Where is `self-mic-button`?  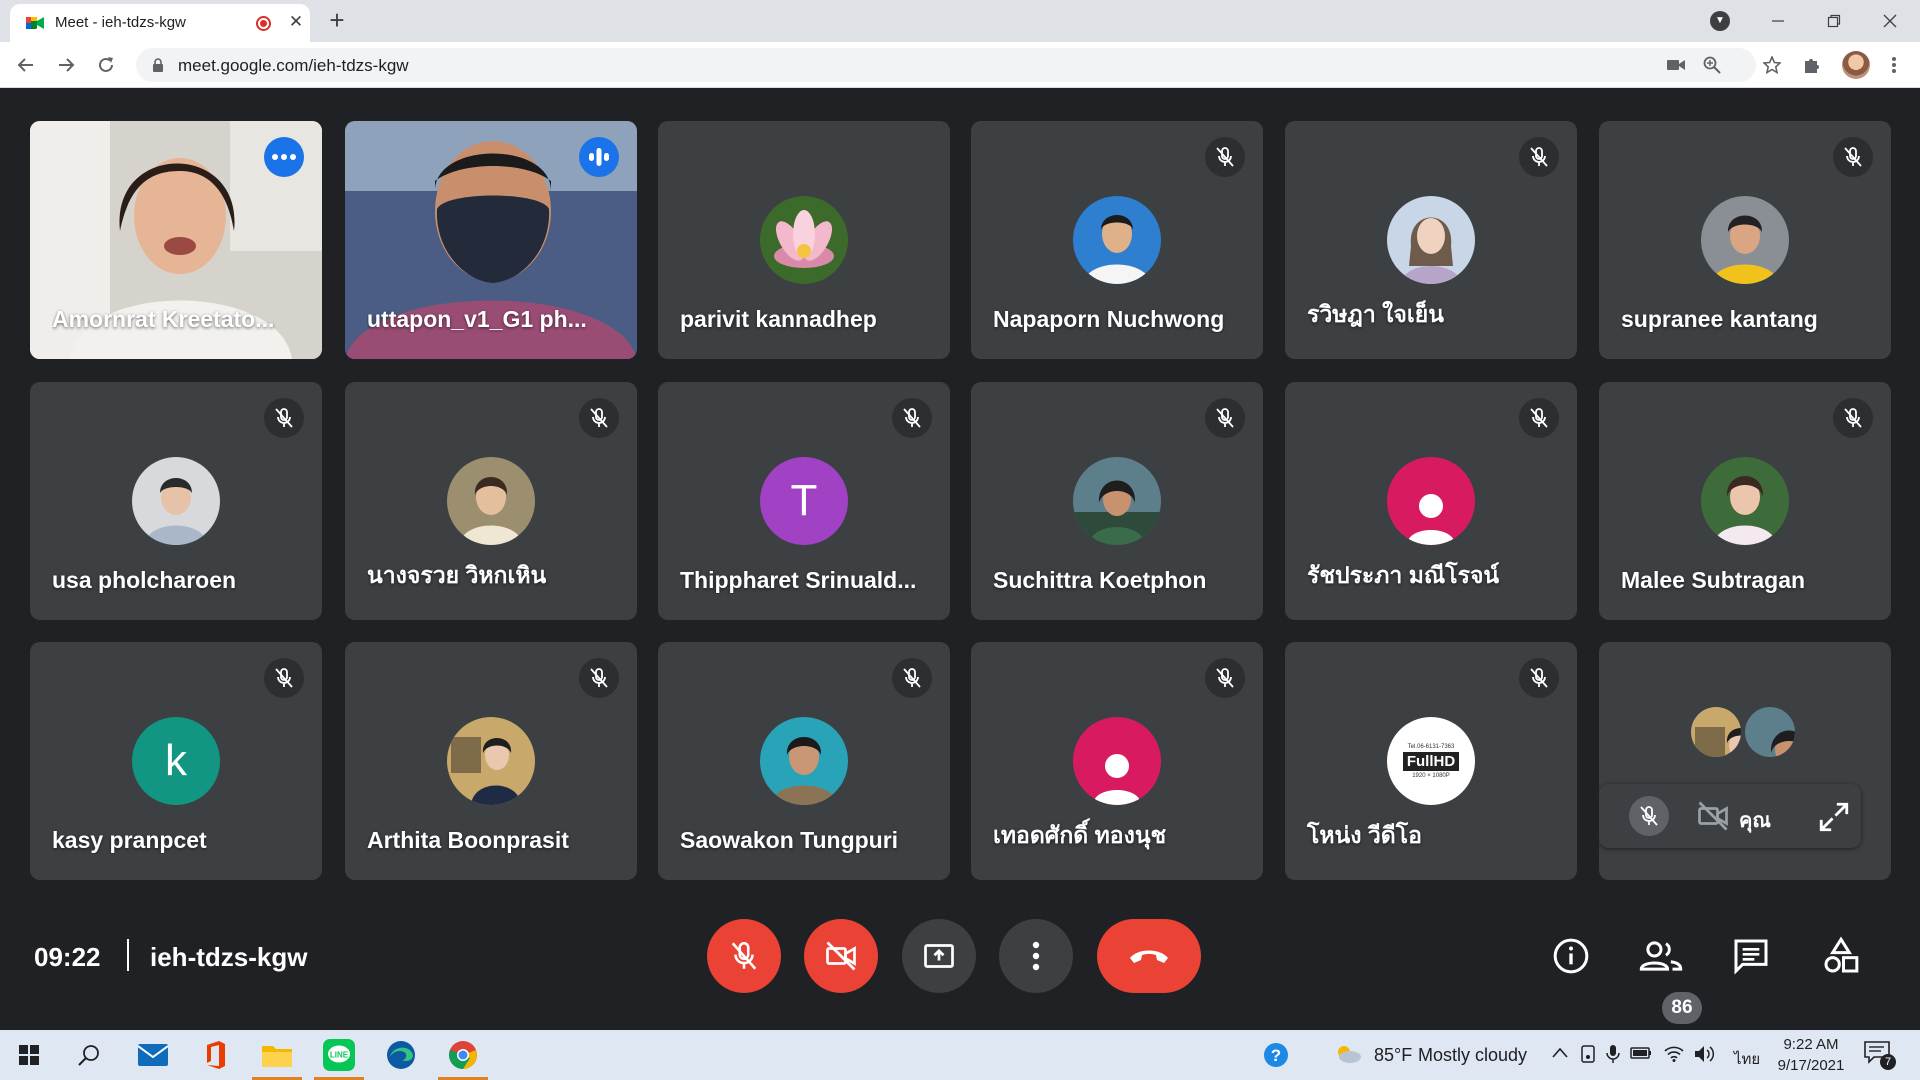
self-mic-button is located at coordinates (1649, 816).